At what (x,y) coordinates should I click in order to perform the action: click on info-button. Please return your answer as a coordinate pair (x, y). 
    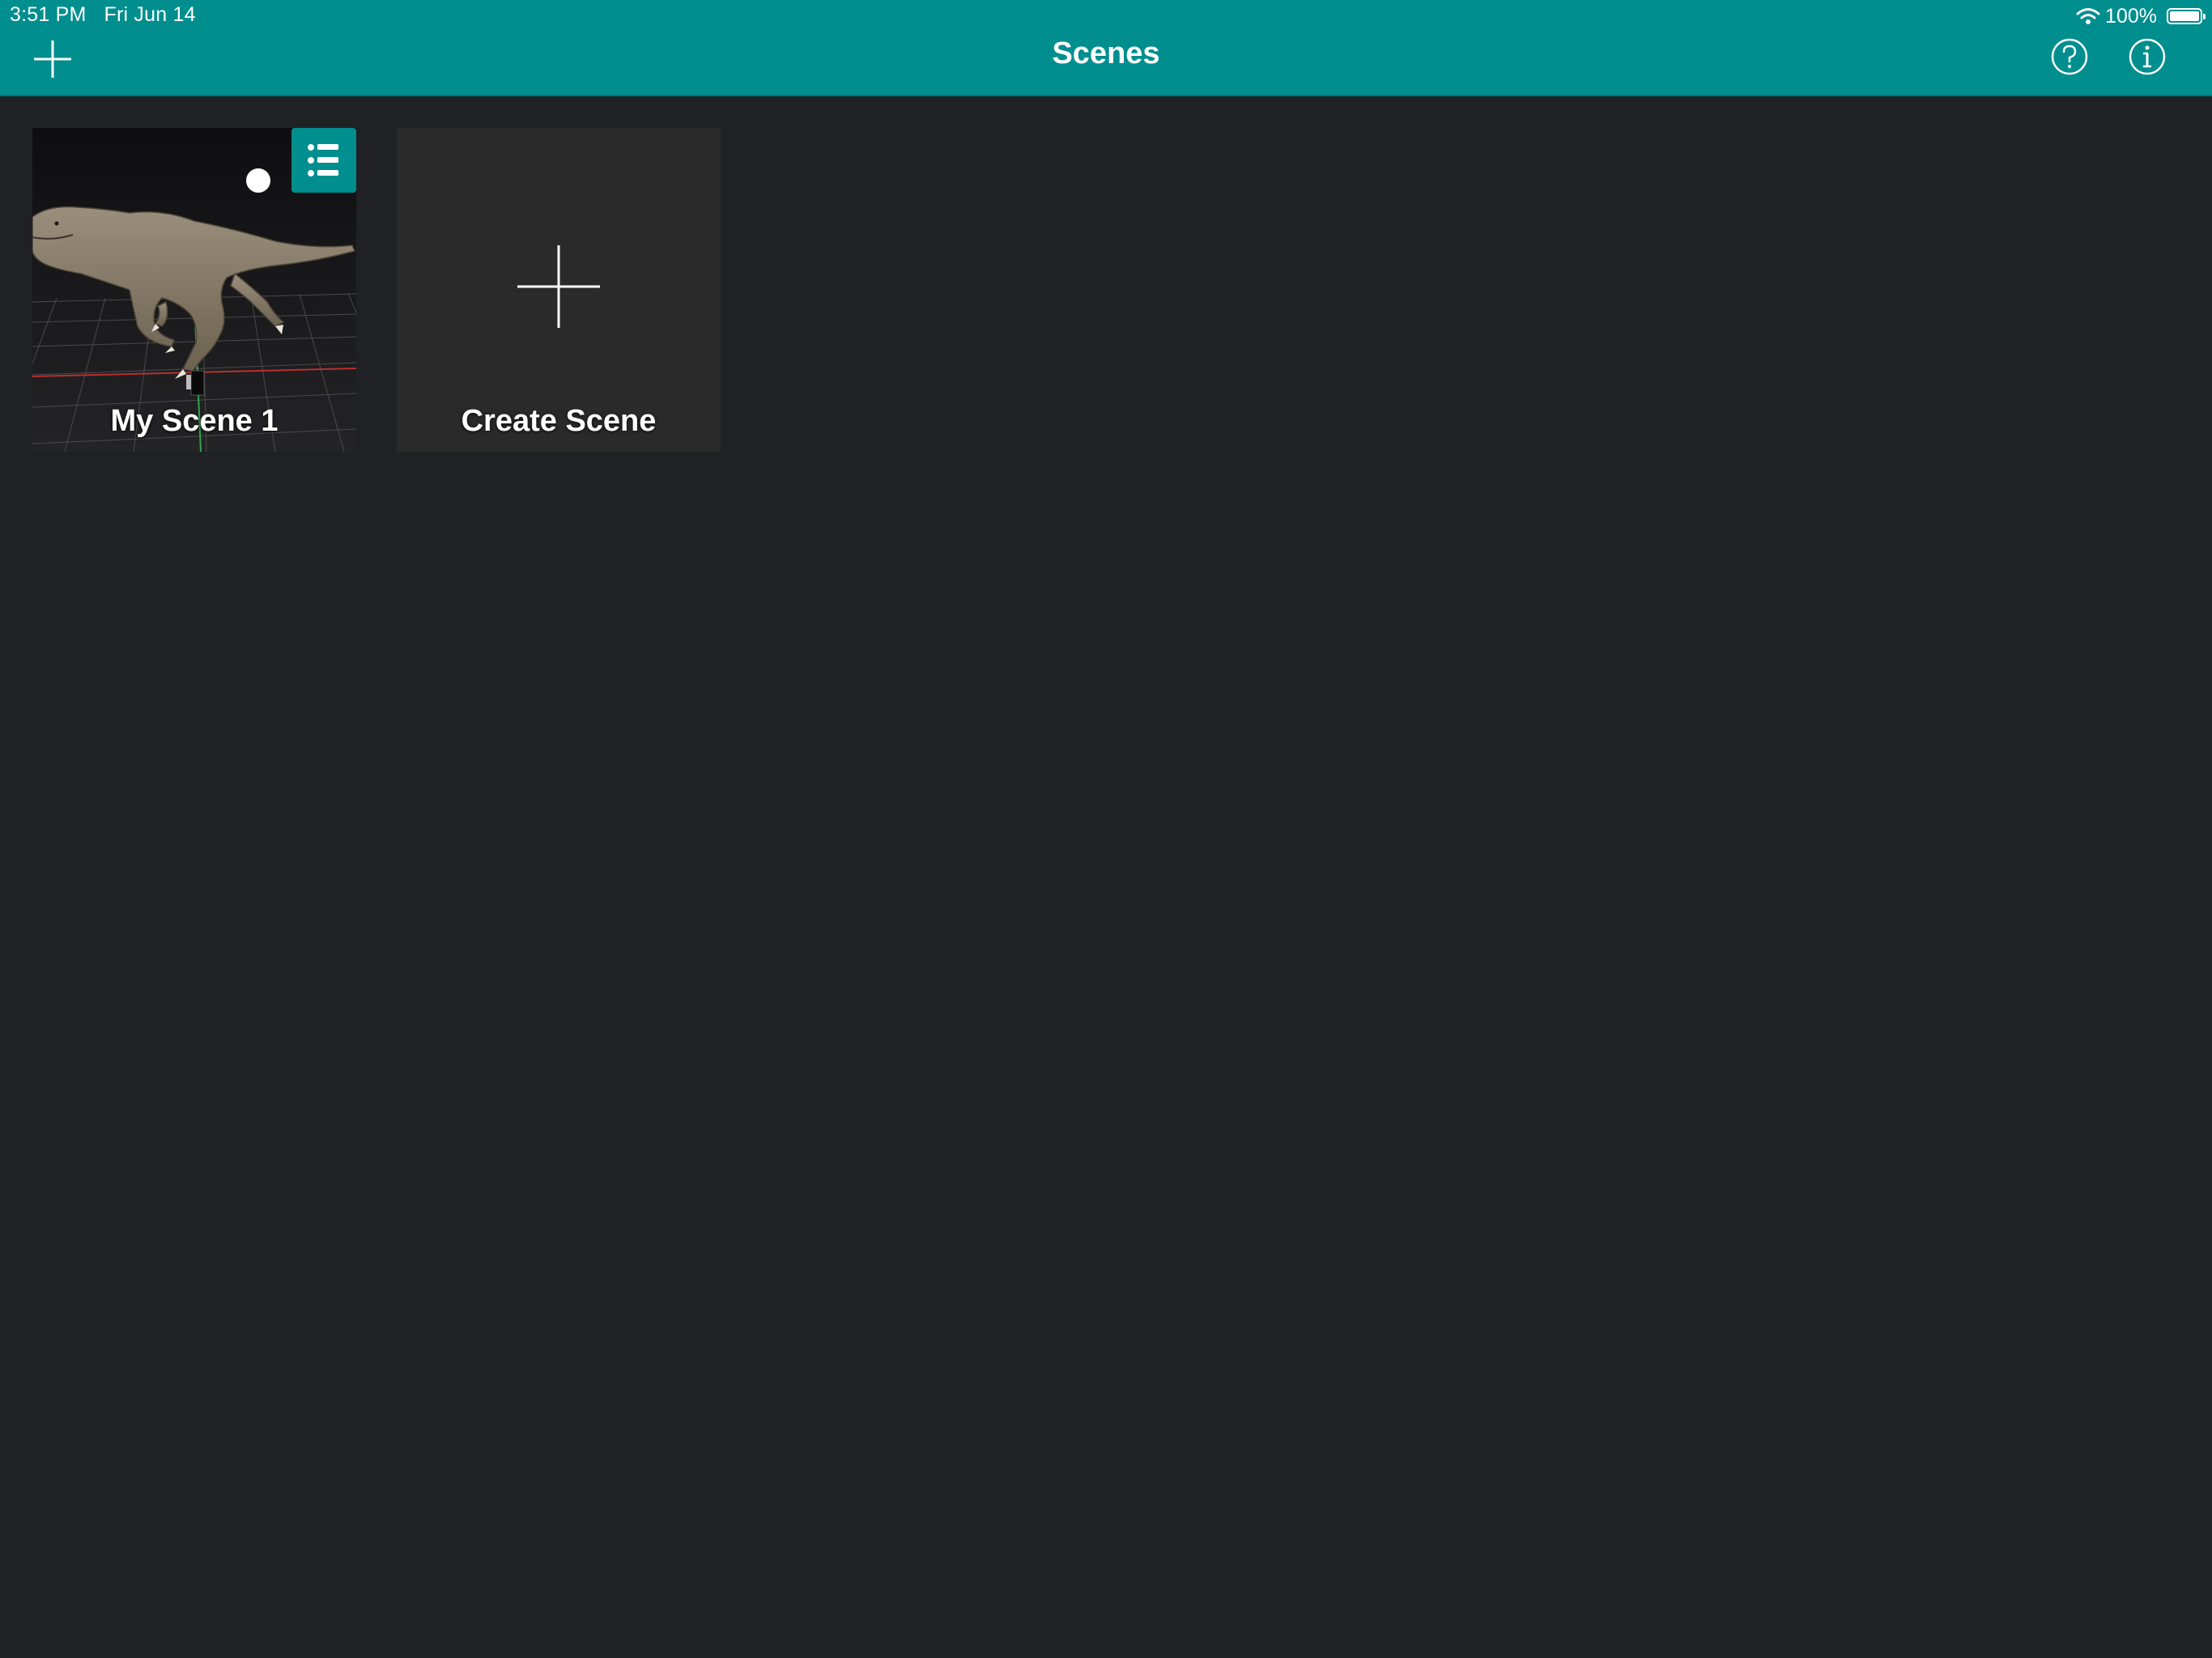
    Looking at the image, I should click on (2147, 56).